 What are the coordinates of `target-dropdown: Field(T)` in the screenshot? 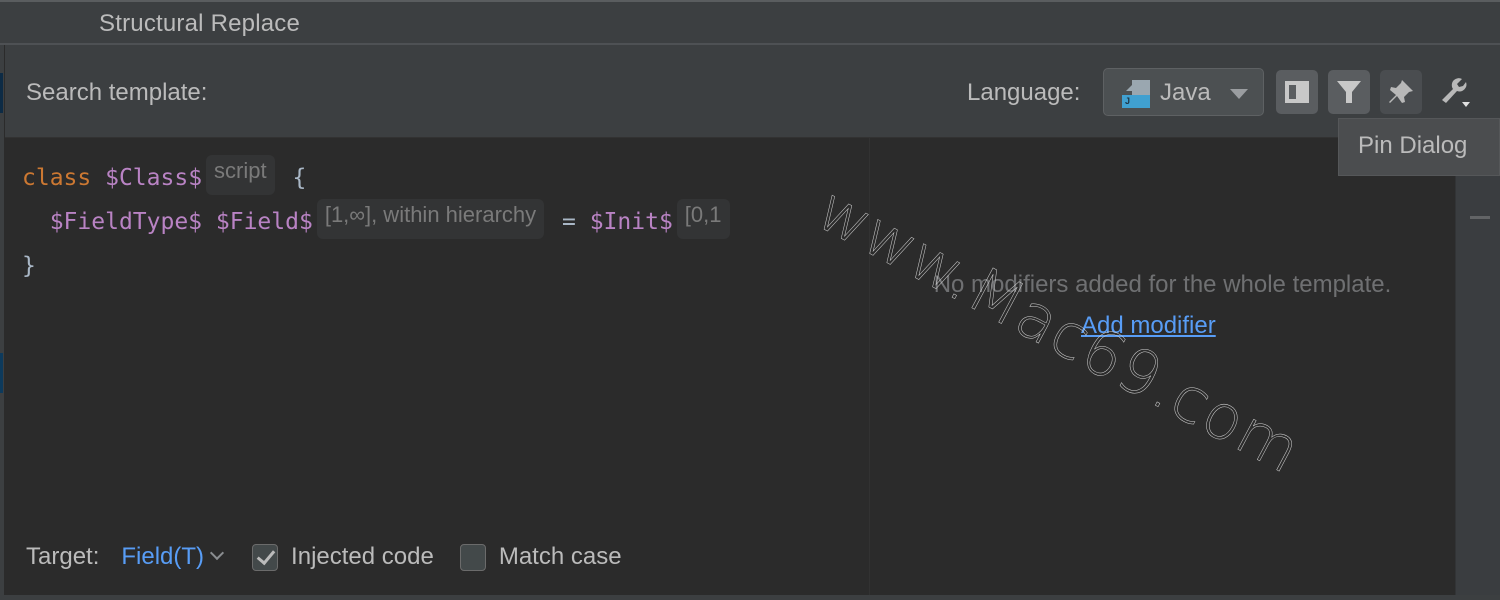 It's located at (162, 557).